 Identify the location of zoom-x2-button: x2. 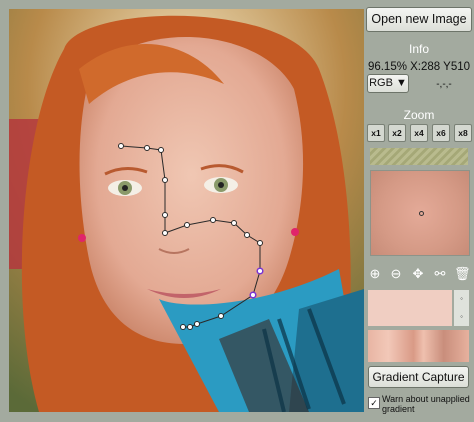
(397, 133).